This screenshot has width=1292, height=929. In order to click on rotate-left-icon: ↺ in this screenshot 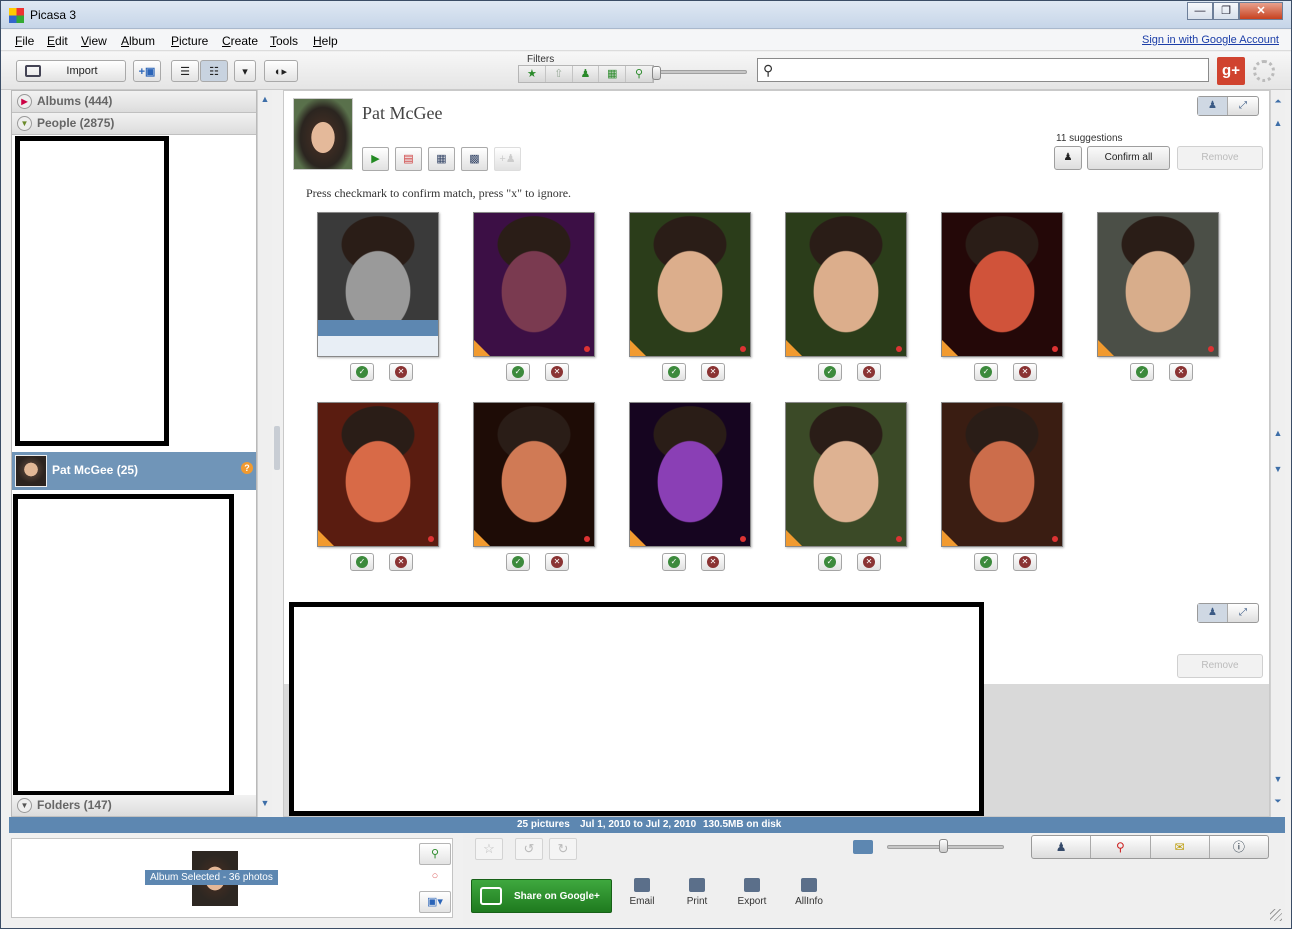, I will do `click(529, 849)`.